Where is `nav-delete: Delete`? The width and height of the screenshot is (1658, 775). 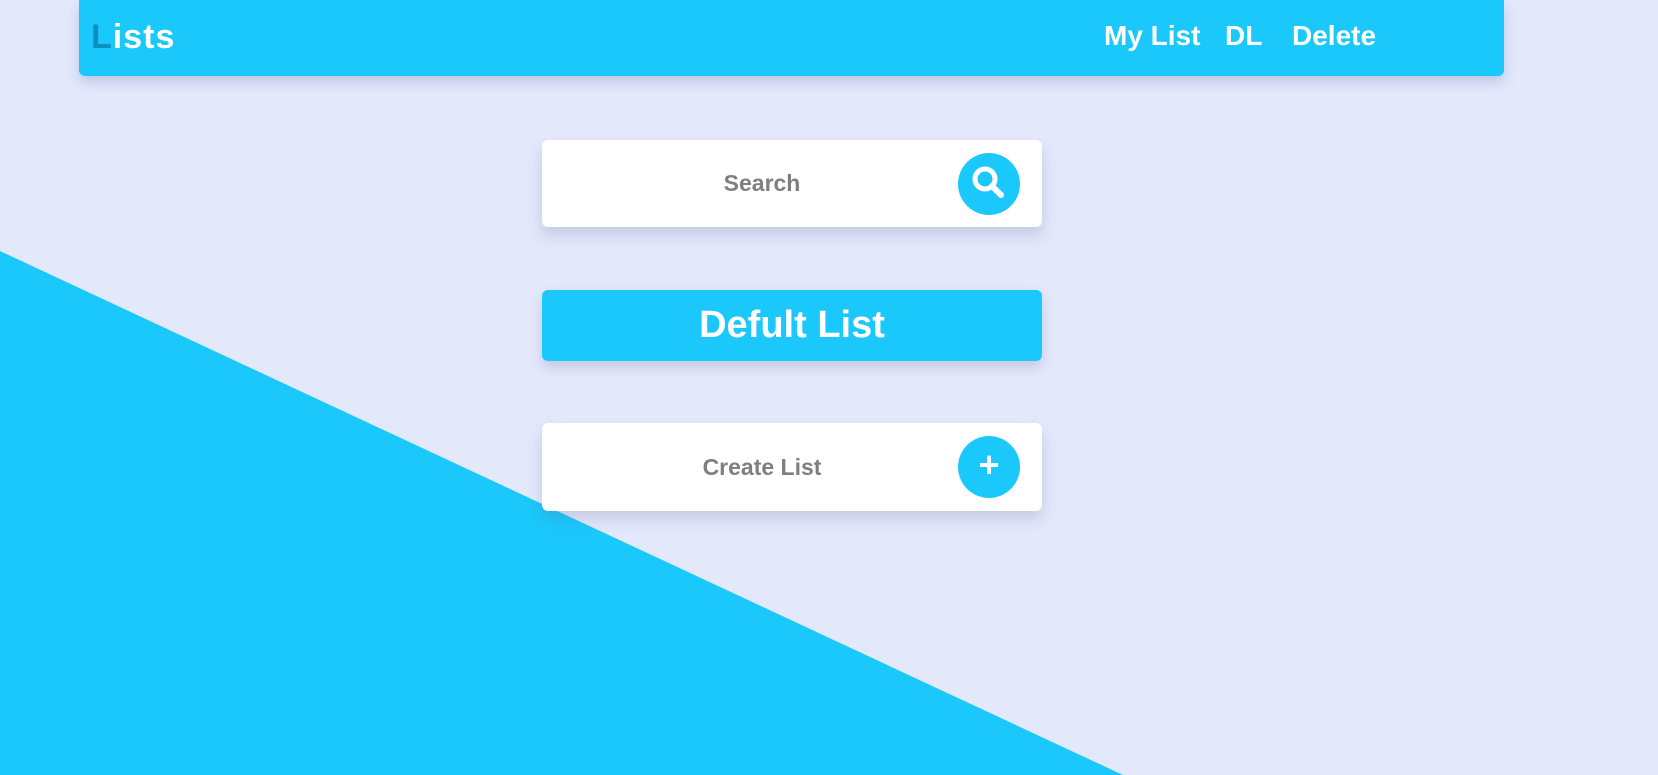 nav-delete: Delete is located at coordinates (1334, 36).